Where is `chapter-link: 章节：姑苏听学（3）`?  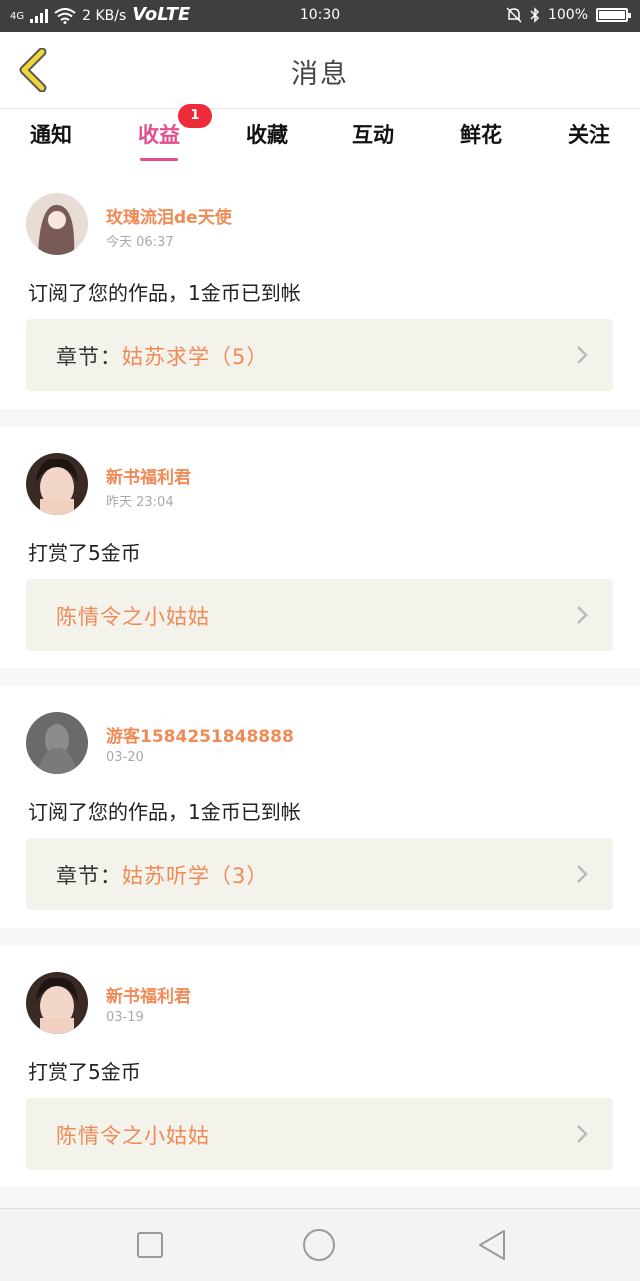
chapter-link: 章节：姑苏听学（3） is located at coordinates (319, 874).